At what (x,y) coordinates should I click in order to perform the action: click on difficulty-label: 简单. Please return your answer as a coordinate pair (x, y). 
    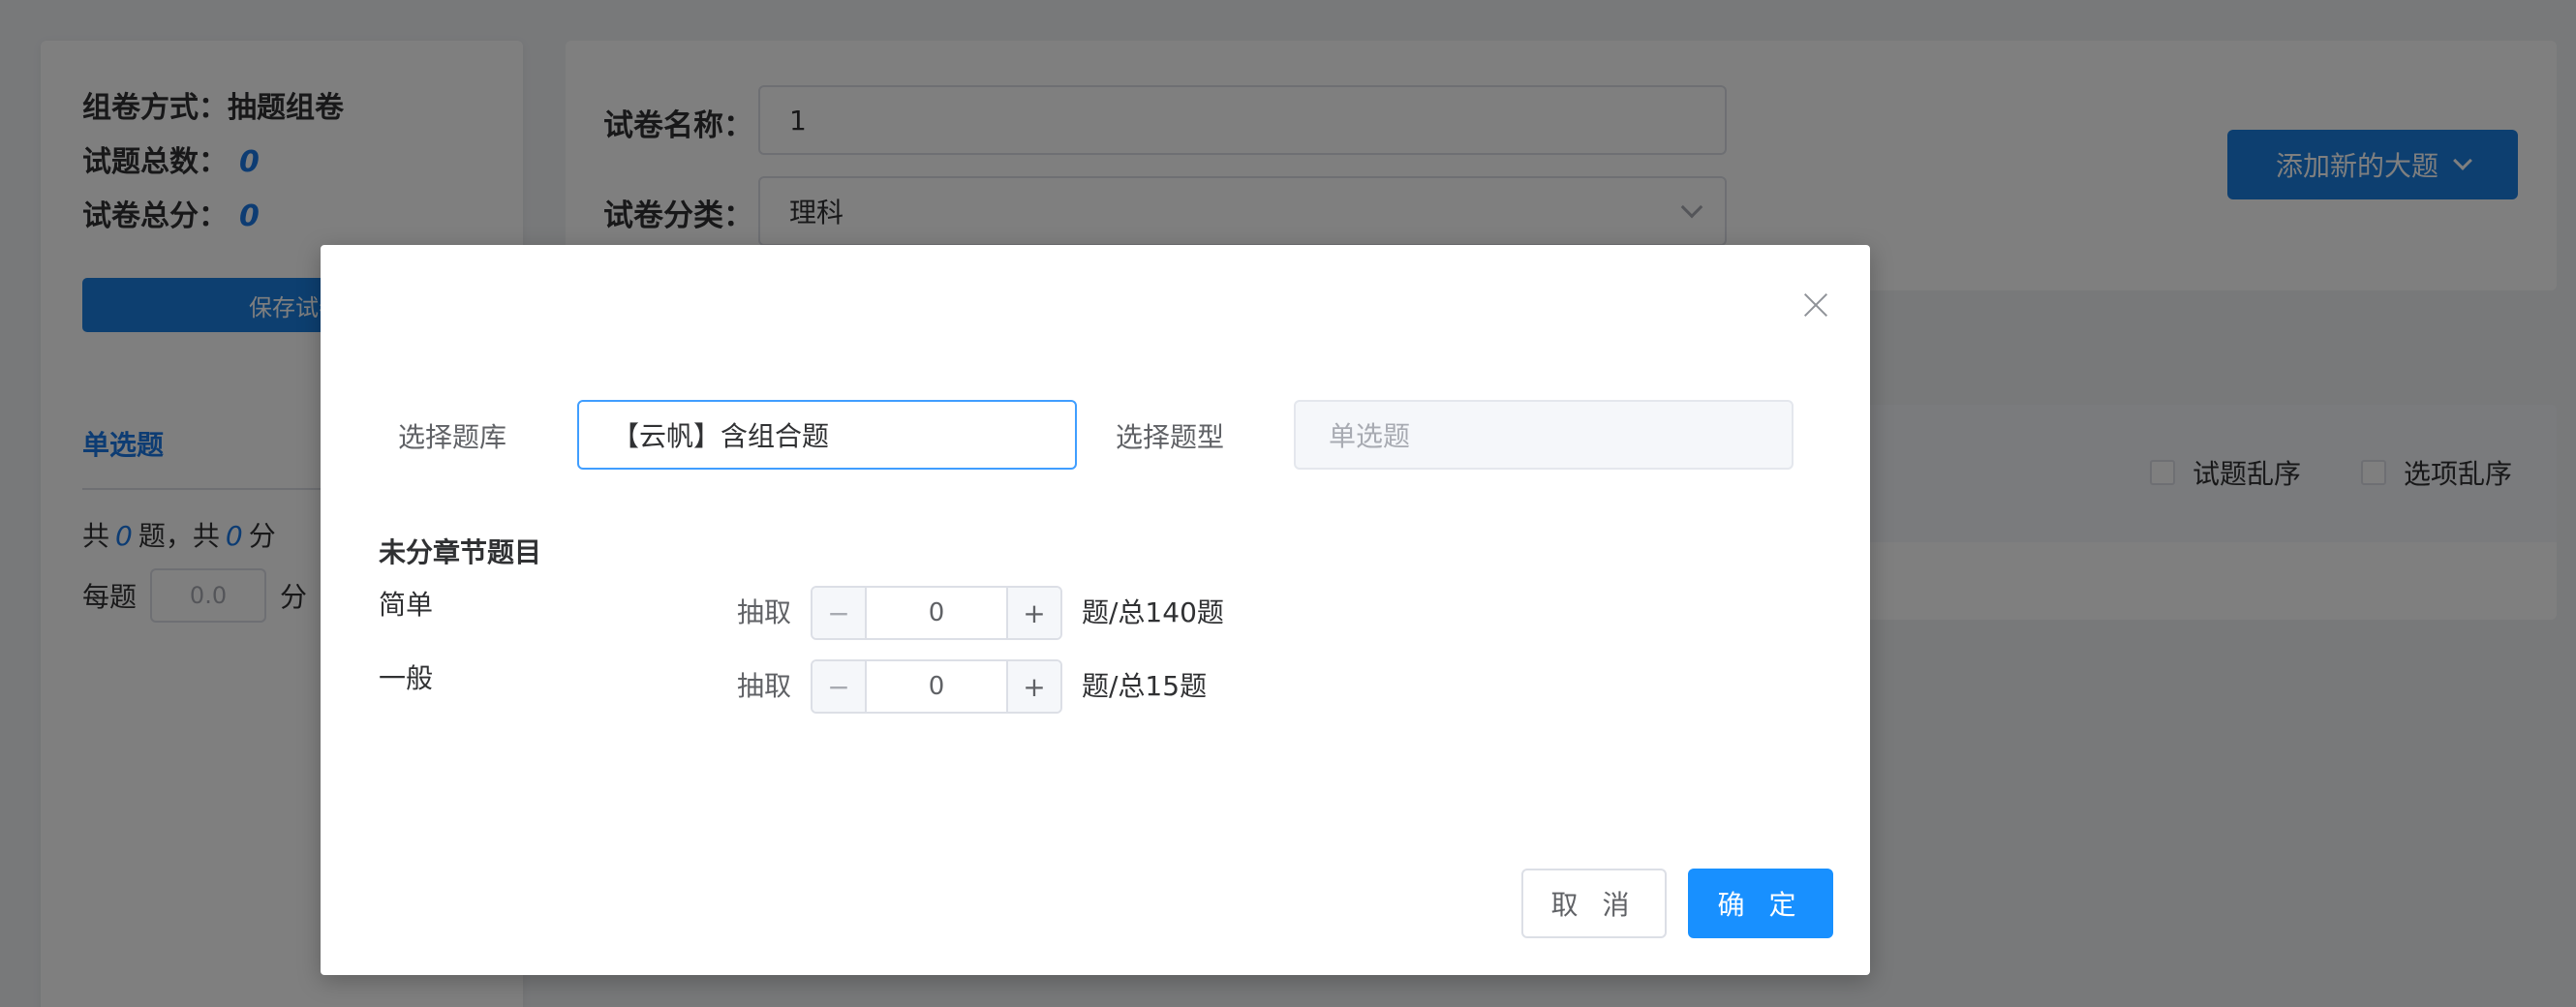
    Looking at the image, I should click on (406, 605).